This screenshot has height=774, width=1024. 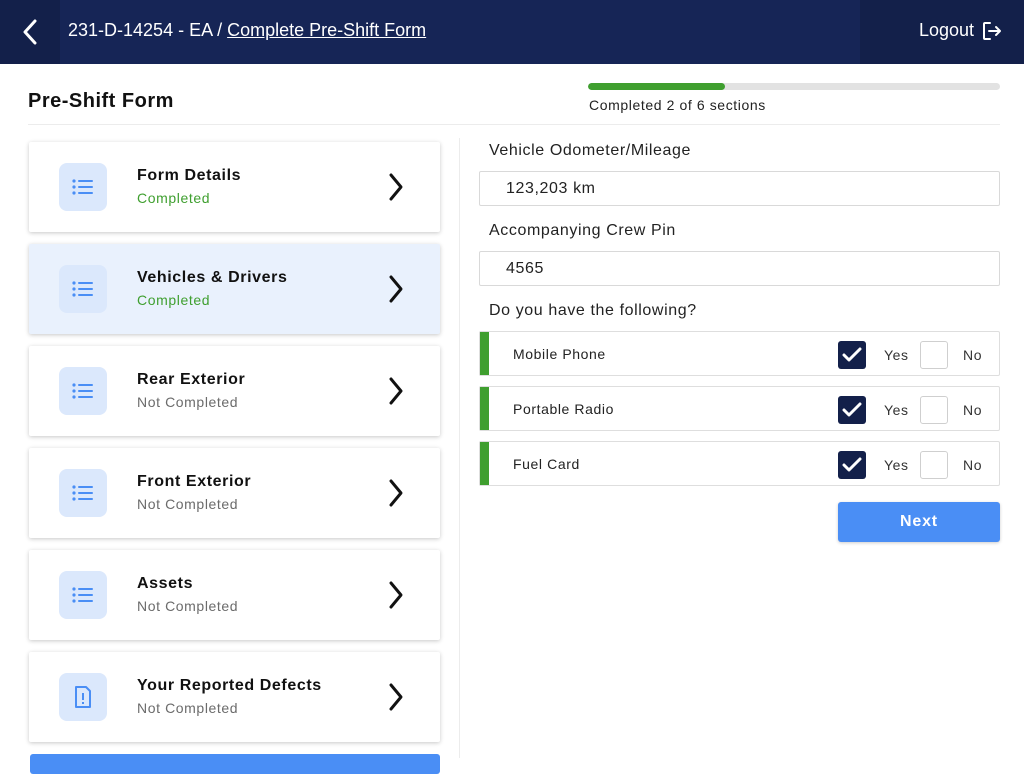 I want to click on checklist-row-portable-radio: Portable Radio Yes No, so click(x=739, y=408).